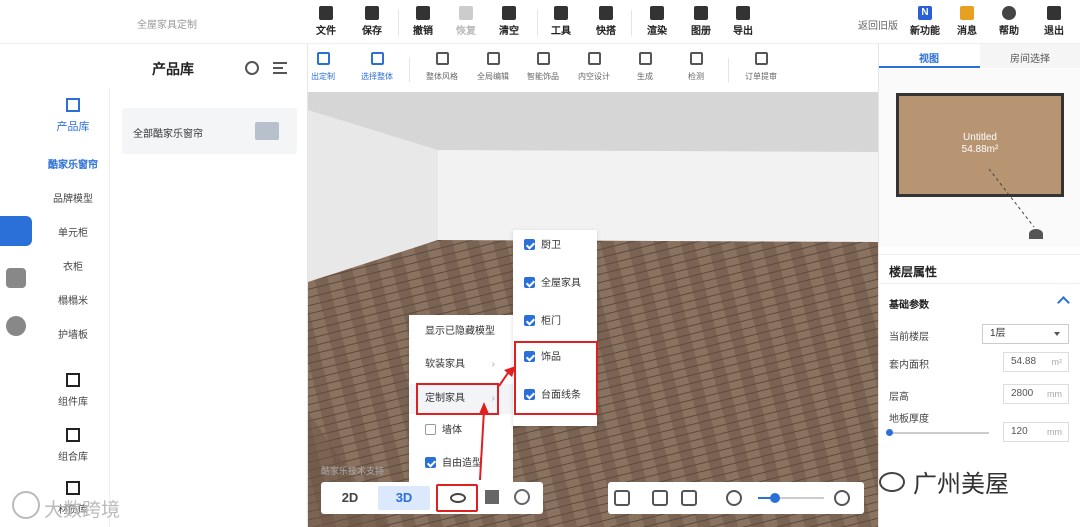 This screenshot has width=1080, height=527. What do you see at coordinates (466, 21) in the screenshot?
I see `redo-button: 恢复` at bounding box center [466, 21].